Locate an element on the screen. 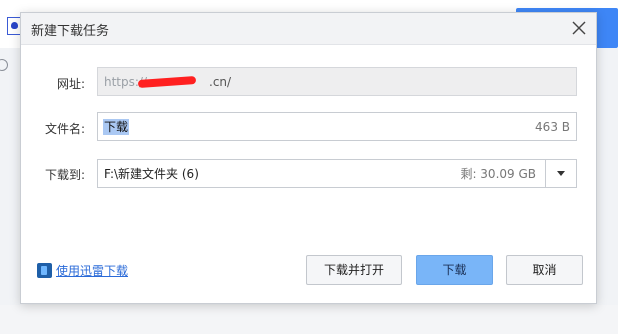  filename-input: 下载 is located at coordinates (116, 127).